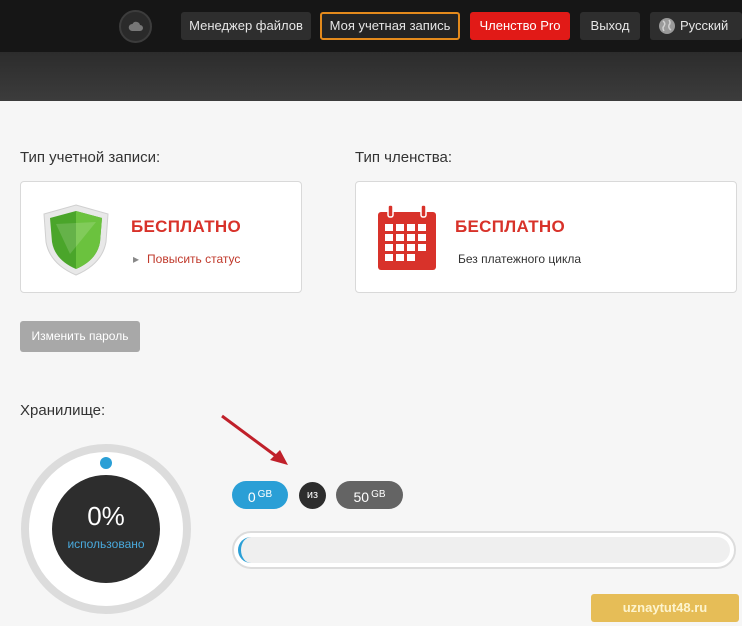 The width and height of the screenshot is (742, 626). I want to click on globe-icon, so click(667, 26).